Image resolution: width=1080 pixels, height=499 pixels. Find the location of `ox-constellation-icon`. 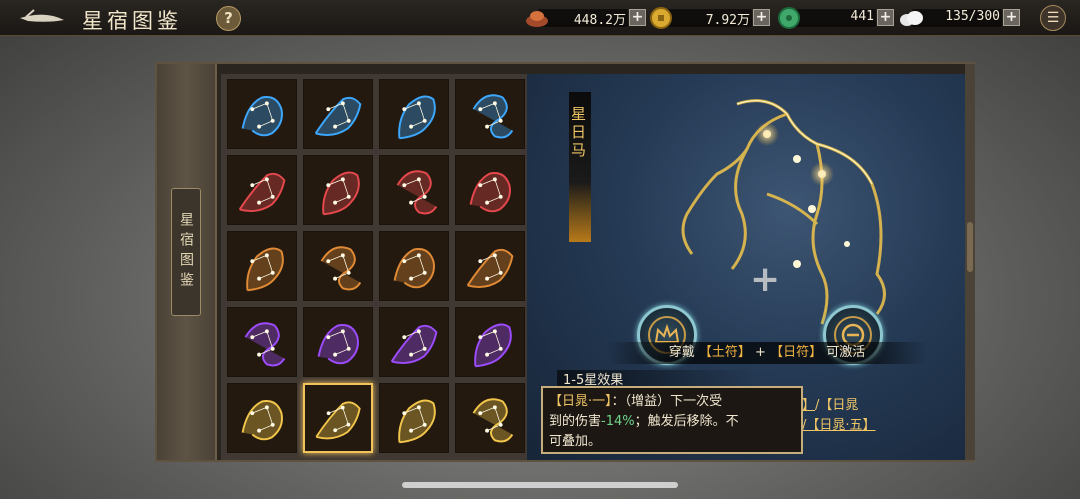

ox-constellation-icon is located at coordinates (262, 190).